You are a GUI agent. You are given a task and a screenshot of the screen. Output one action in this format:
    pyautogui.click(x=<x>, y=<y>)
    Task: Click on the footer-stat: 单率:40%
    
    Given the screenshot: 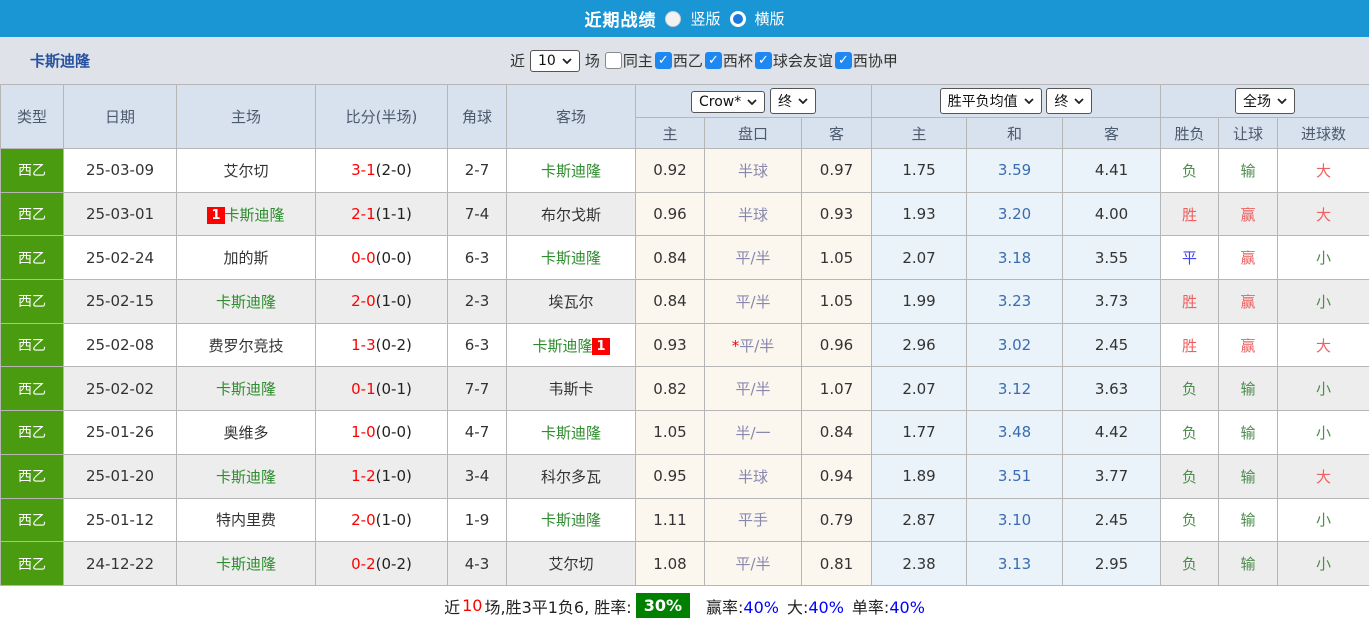 What is the action you would take?
    pyautogui.click(x=888, y=606)
    